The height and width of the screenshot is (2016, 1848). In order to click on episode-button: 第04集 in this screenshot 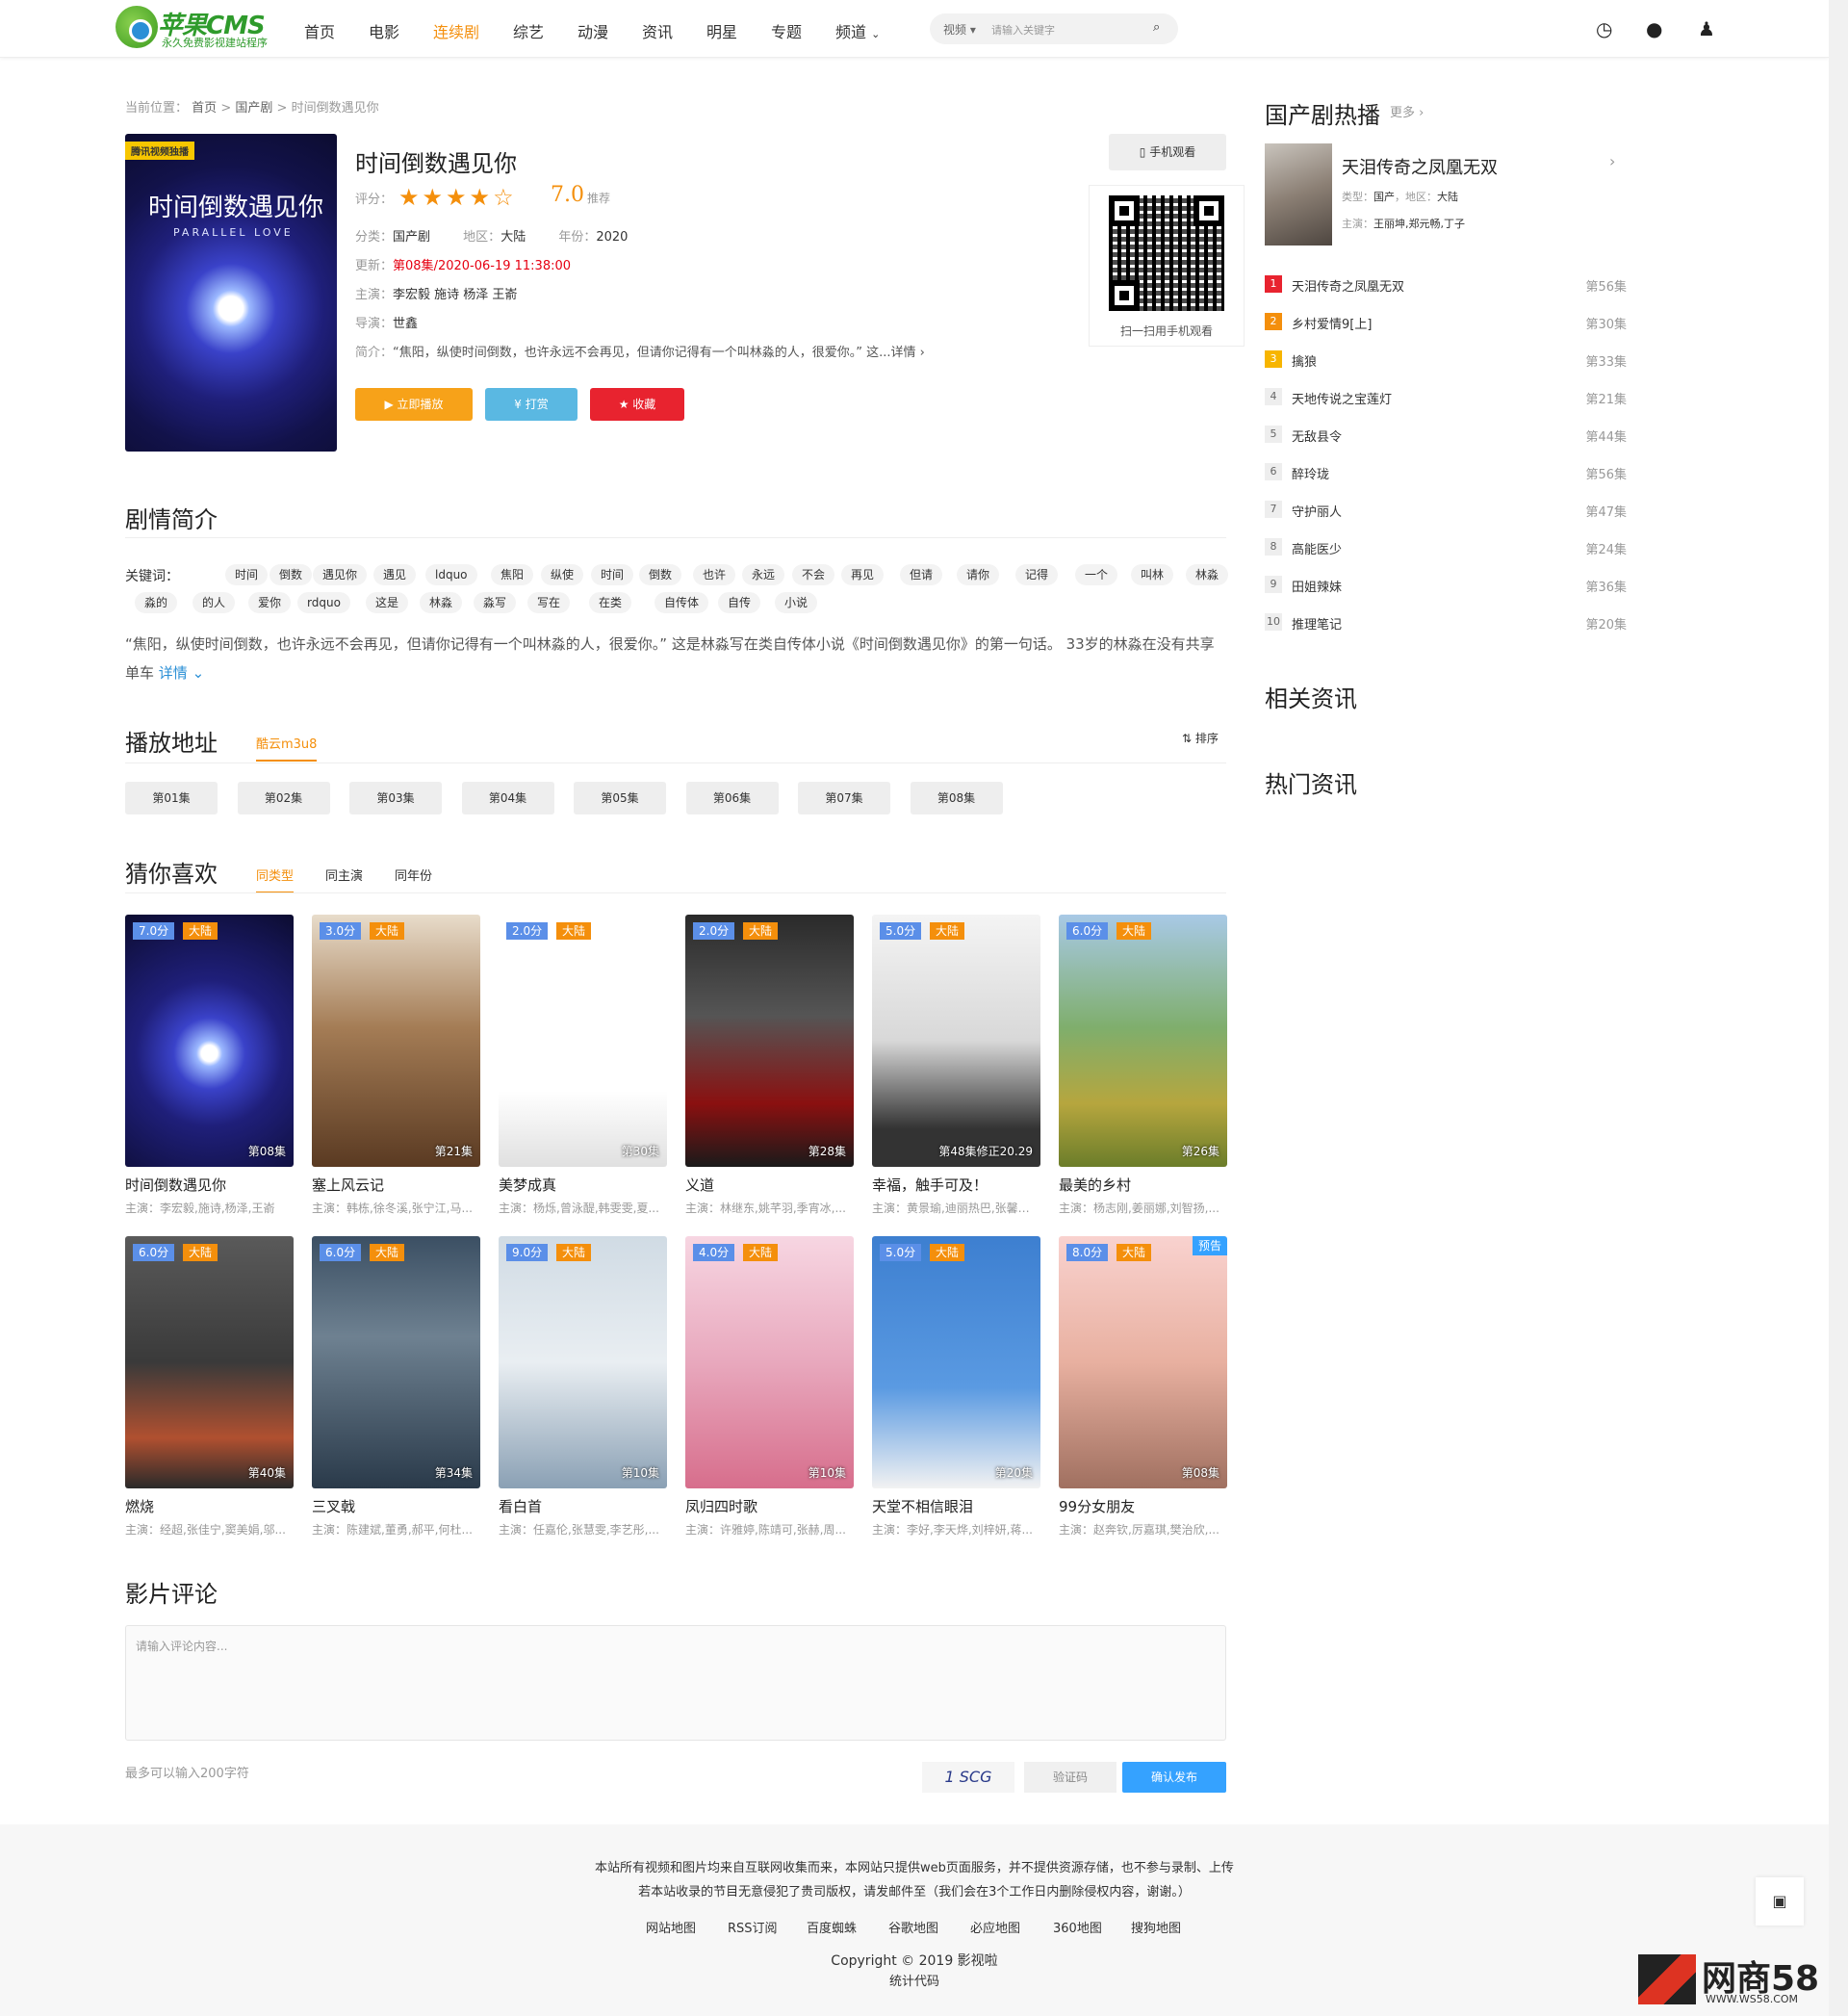, I will do `click(507, 798)`.